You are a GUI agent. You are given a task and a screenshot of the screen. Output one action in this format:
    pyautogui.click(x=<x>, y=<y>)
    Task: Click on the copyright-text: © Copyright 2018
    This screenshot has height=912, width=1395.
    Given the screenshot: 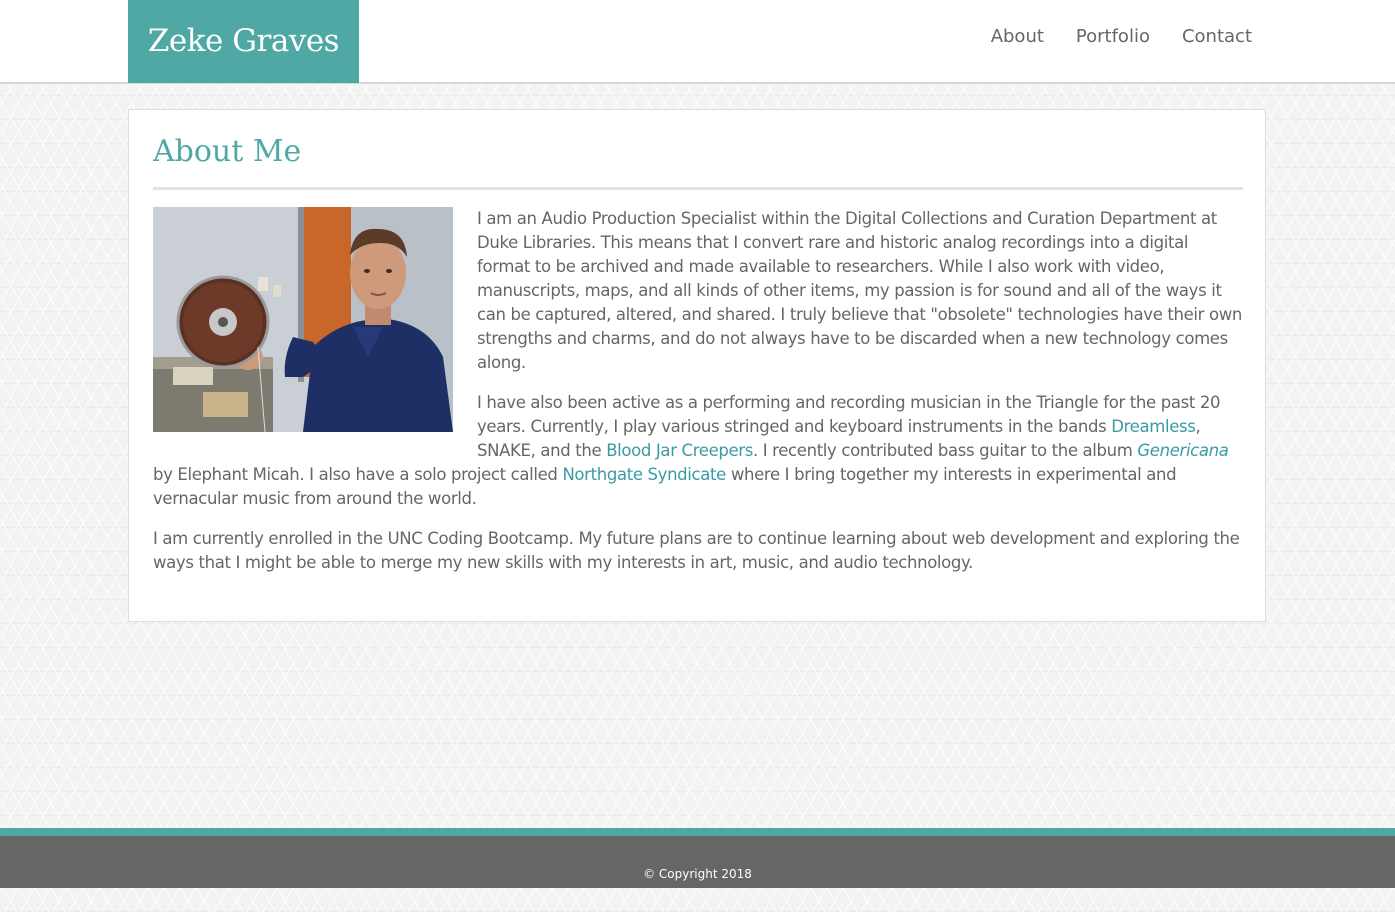 What is the action you would take?
    pyautogui.click(x=697, y=874)
    